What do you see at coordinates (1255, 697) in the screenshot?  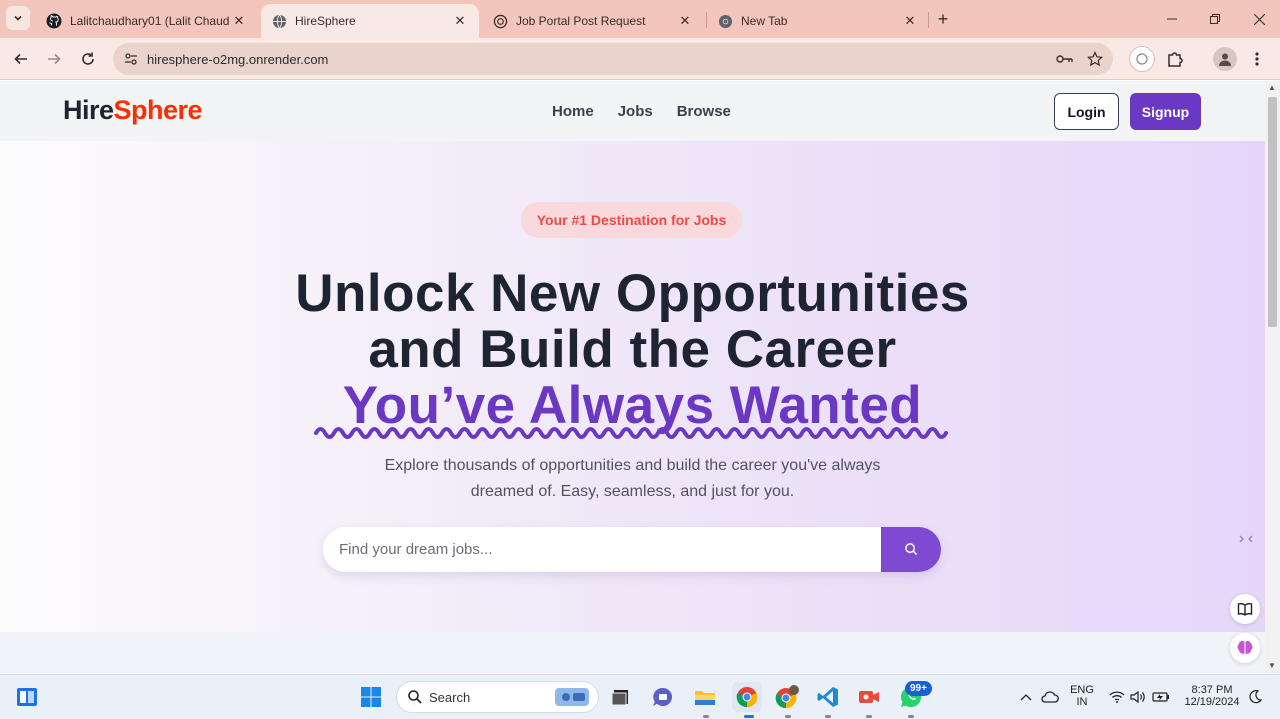 I see `focus-moon-icon` at bounding box center [1255, 697].